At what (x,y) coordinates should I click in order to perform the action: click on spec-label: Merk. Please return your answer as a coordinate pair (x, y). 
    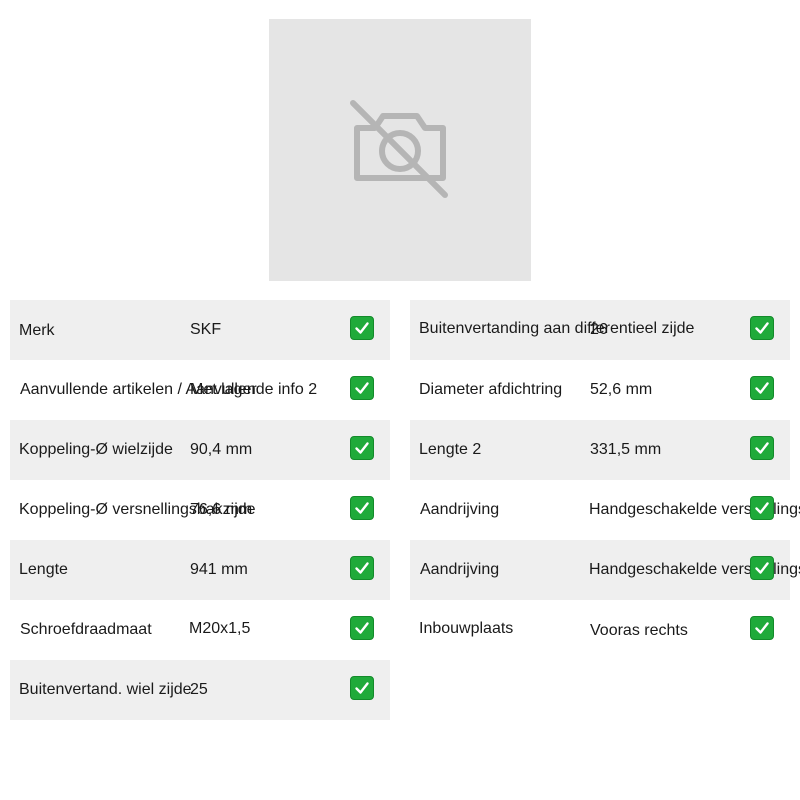
    Looking at the image, I should click on (37, 330).